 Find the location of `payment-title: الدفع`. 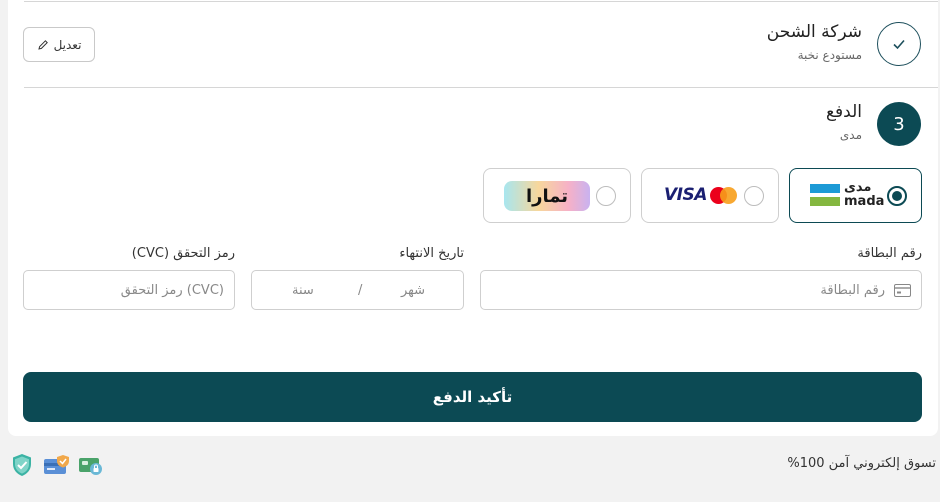

payment-title: الدفع is located at coordinates (843, 112).